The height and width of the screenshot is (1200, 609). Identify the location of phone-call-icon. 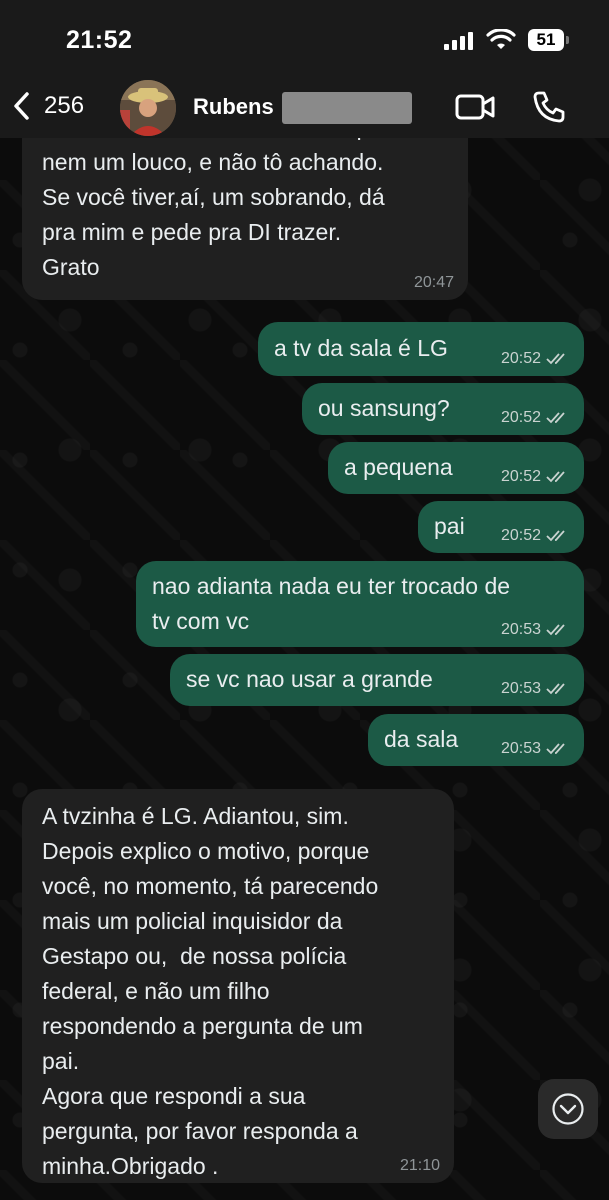
(549, 107).